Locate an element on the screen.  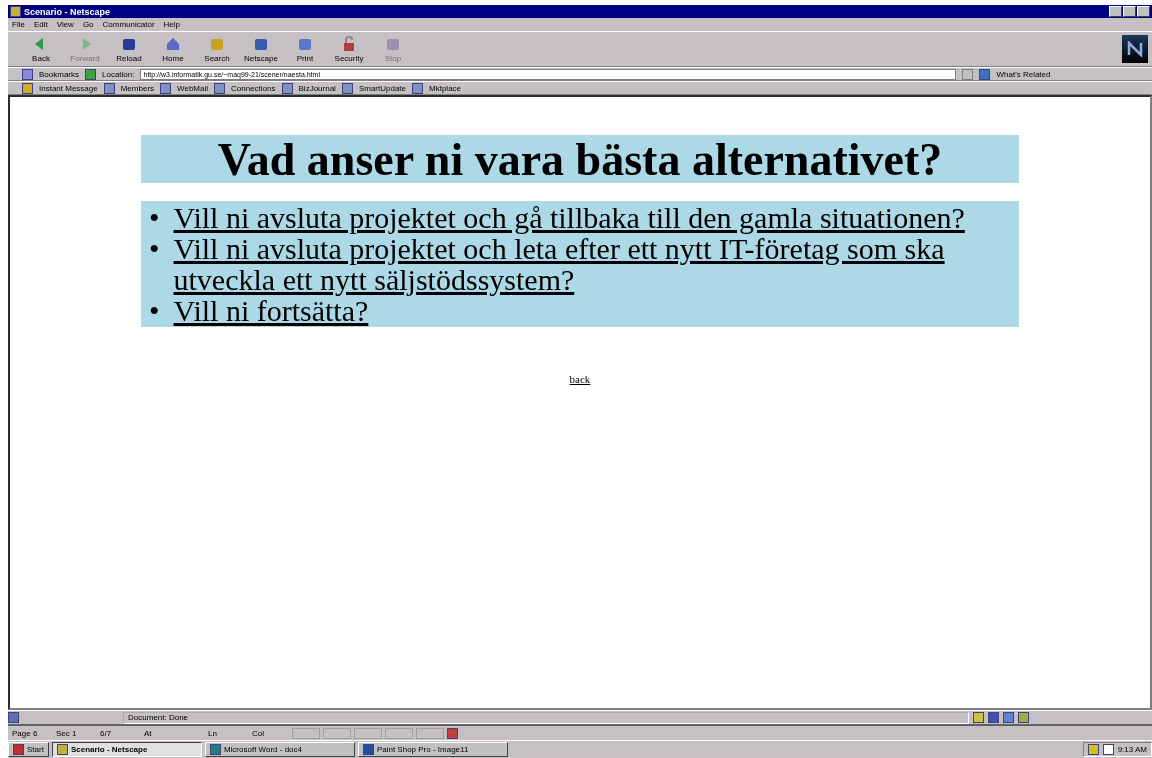
menu-item: Help is located at coordinates (172, 24).